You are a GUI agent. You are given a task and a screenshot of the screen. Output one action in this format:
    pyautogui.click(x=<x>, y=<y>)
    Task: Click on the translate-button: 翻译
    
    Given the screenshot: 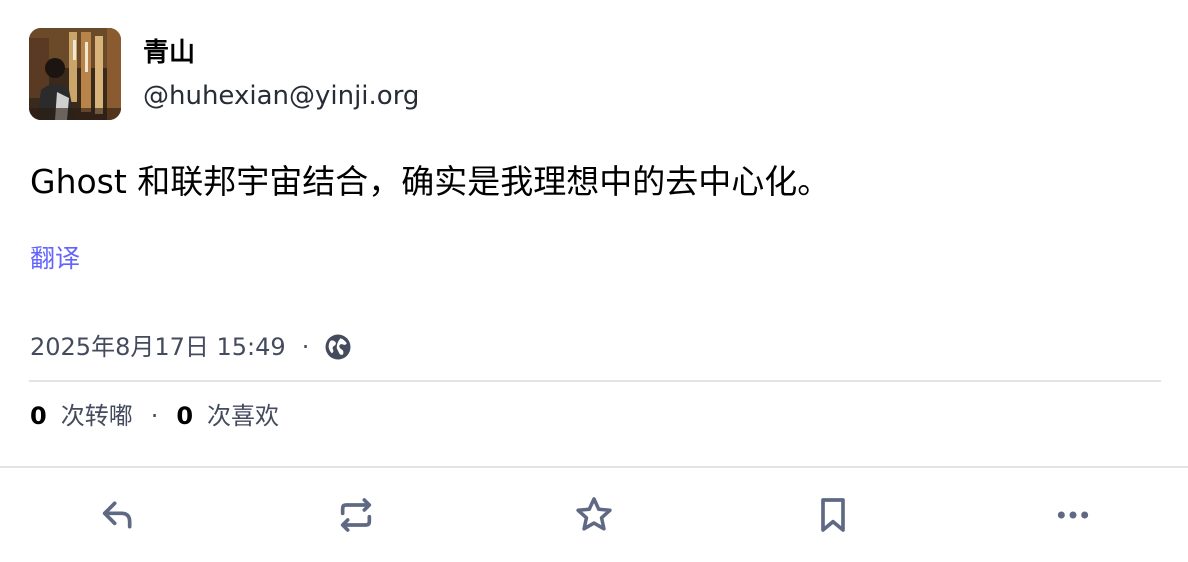 What is the action you would take?
    pyautogui.click(x=55, y=259)
    